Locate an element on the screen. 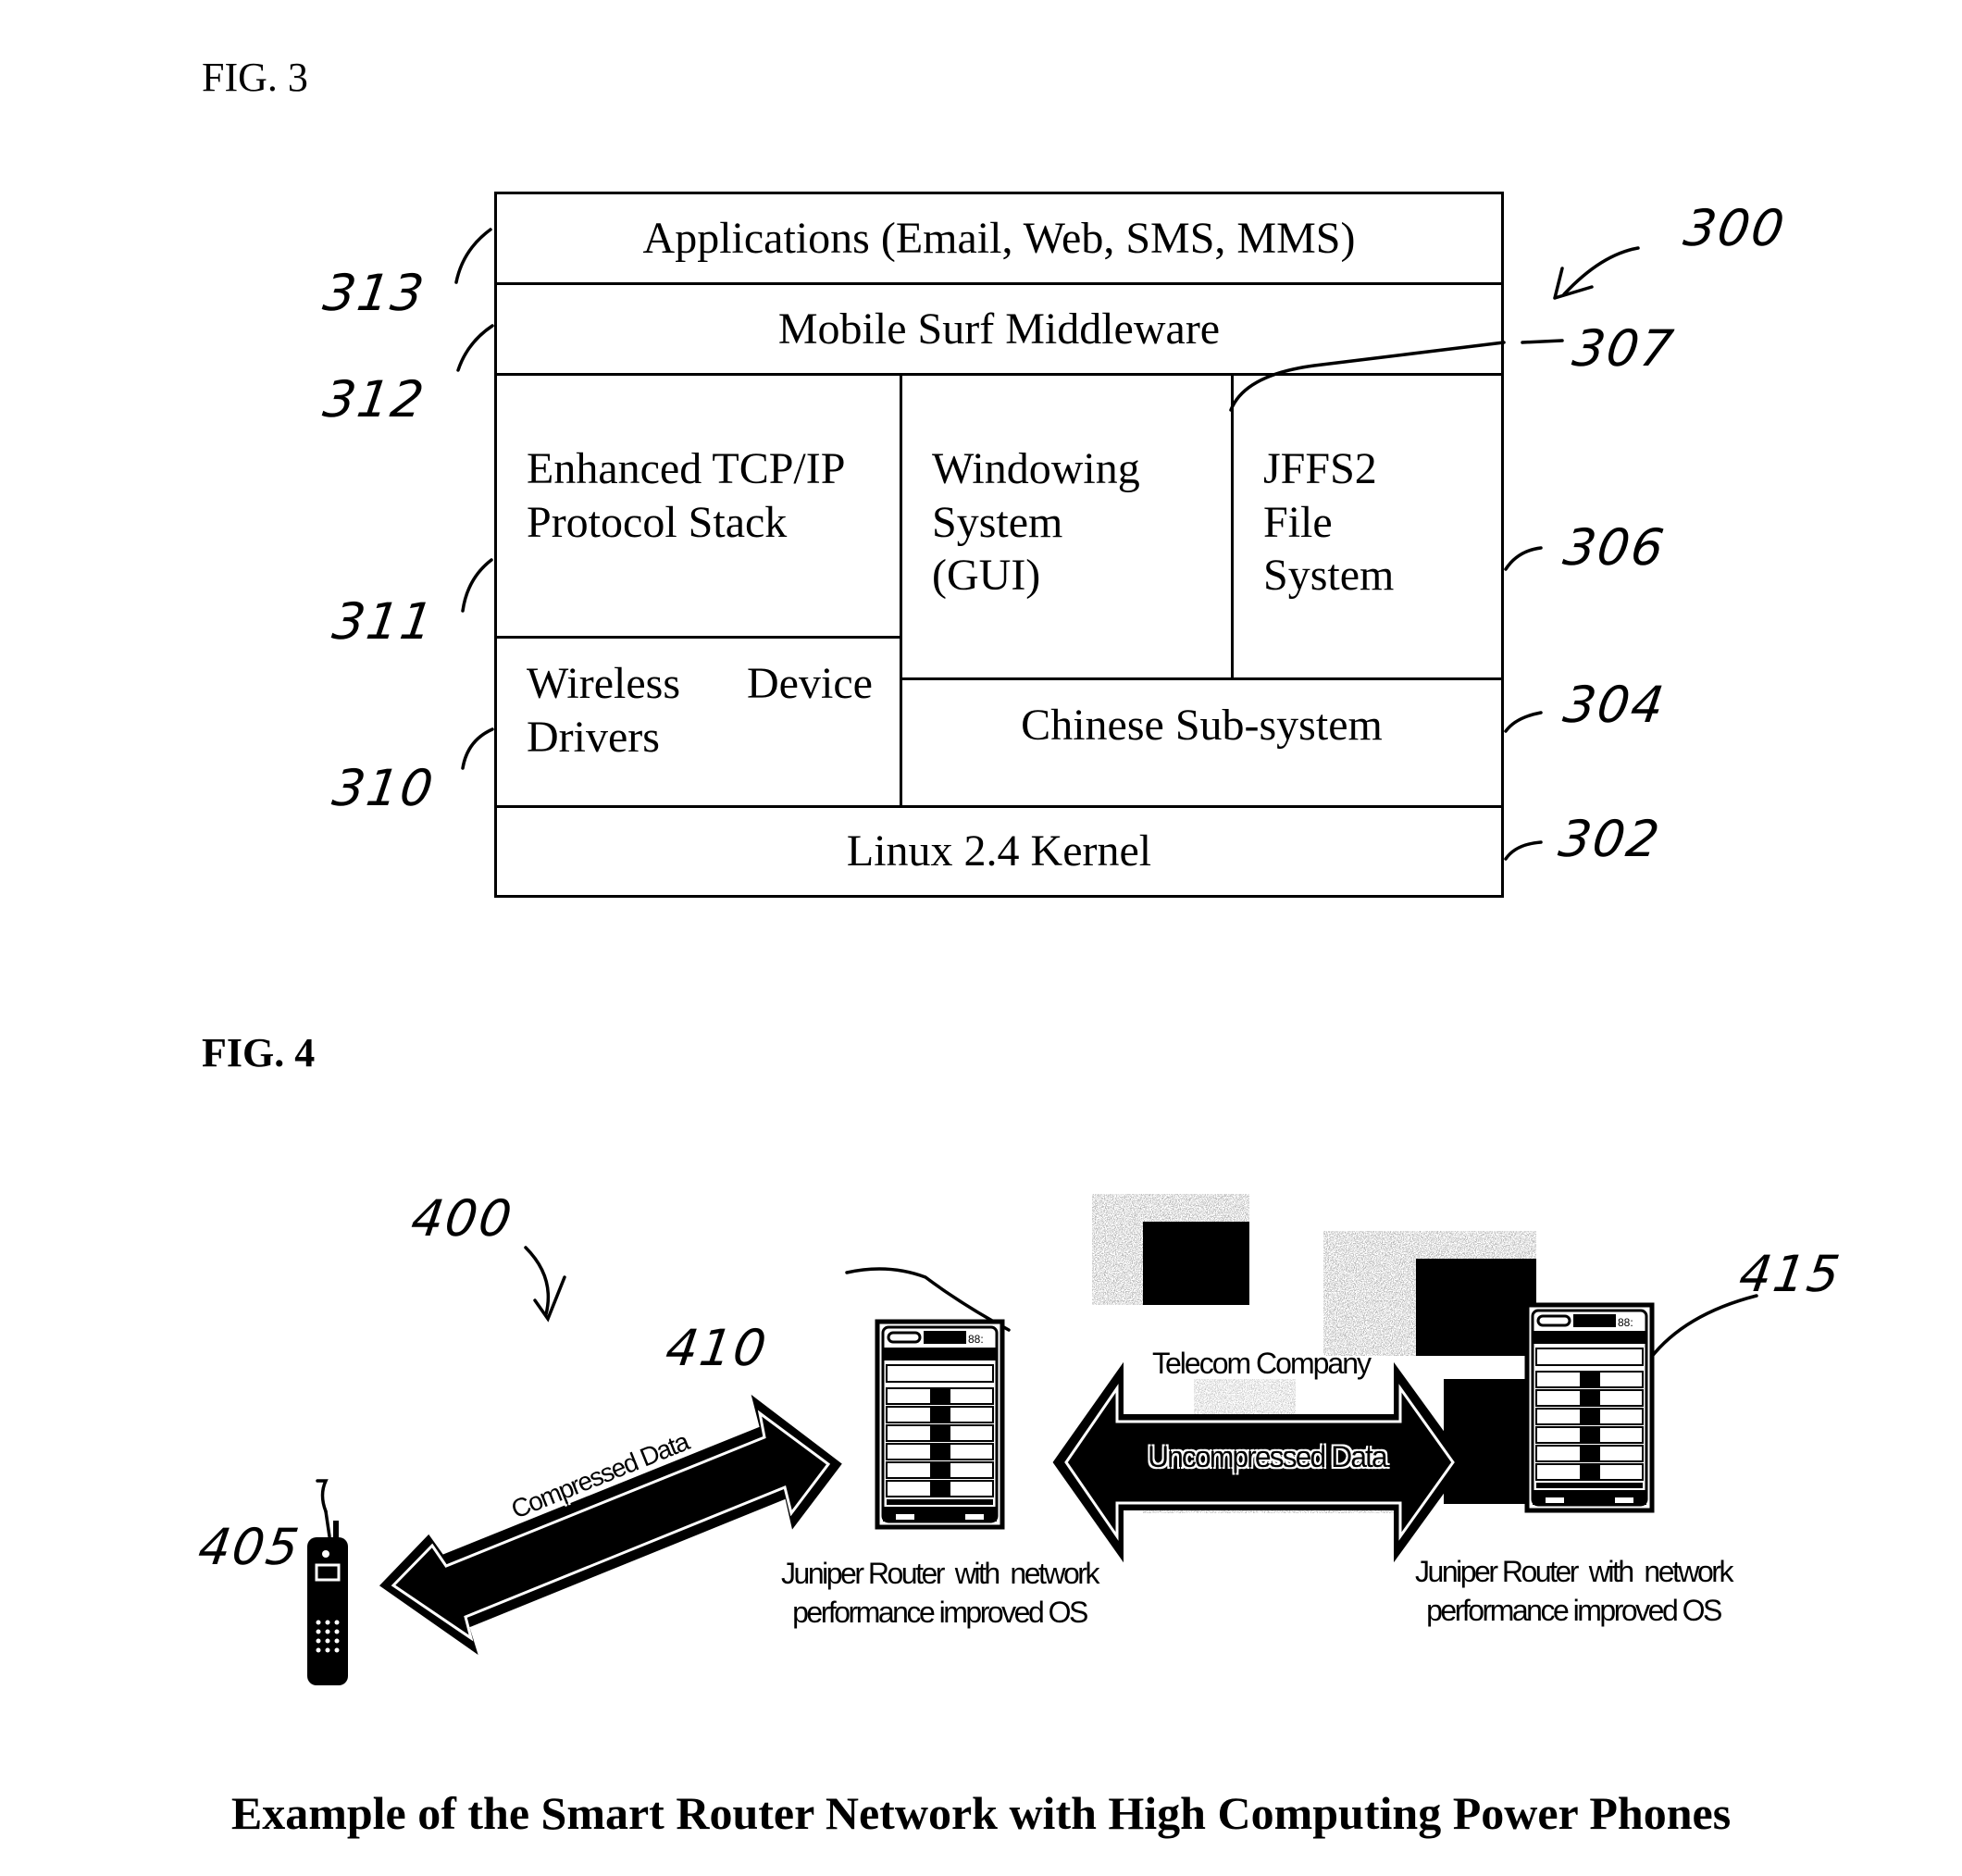 The width and height of the screenshot is (1962, 1876). router-right-caption-line1: Juniper Router with network is located at coordinates (1574, 1571).